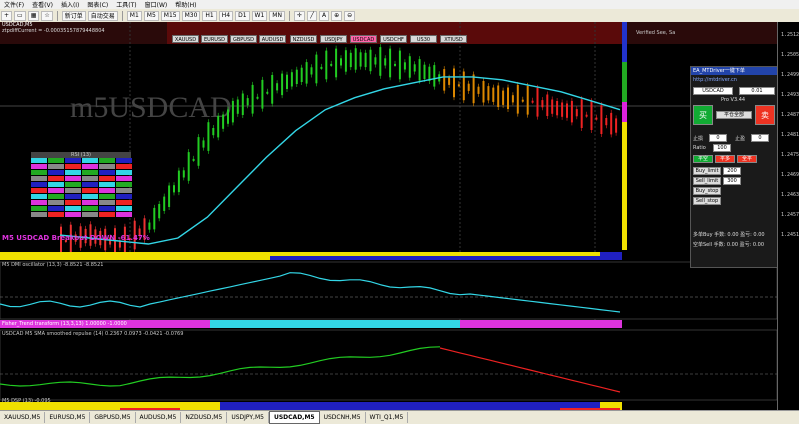 Image resolution: width=799 pixels, height=424 pixels. I want to click on strip-blue, so click(446, 258).